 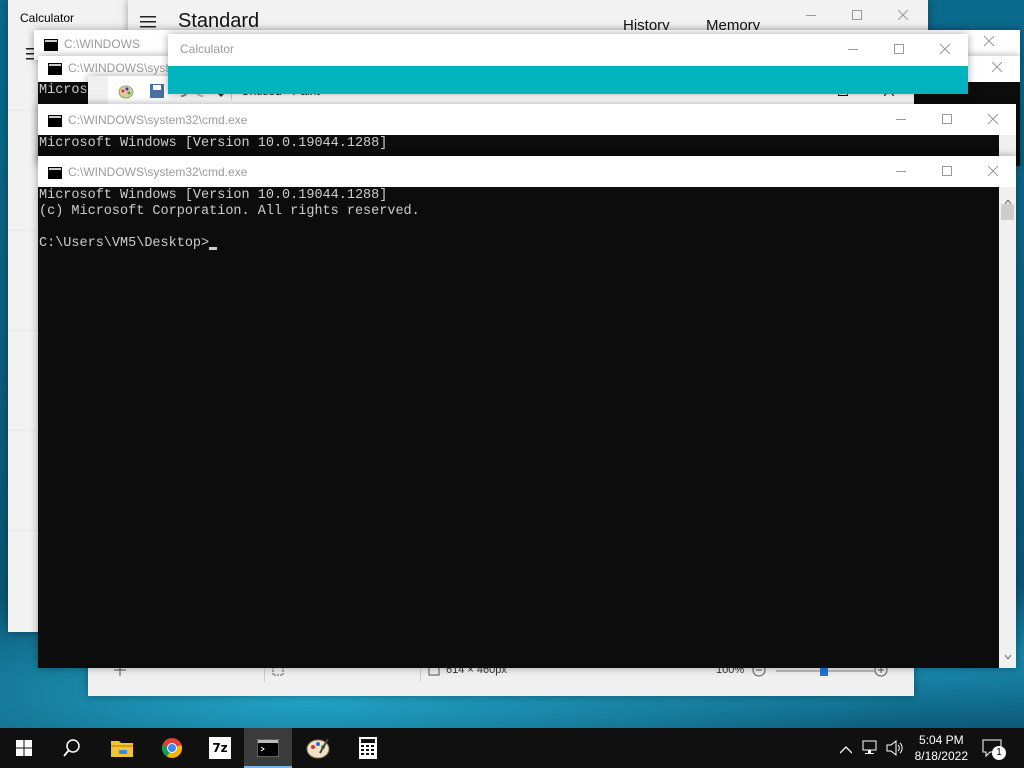 What do you see at coordinates (941, 748) in the screenshot?
I see `system-clock: 5:04 PM 8/18/2022` at bounding box center [941, 748].